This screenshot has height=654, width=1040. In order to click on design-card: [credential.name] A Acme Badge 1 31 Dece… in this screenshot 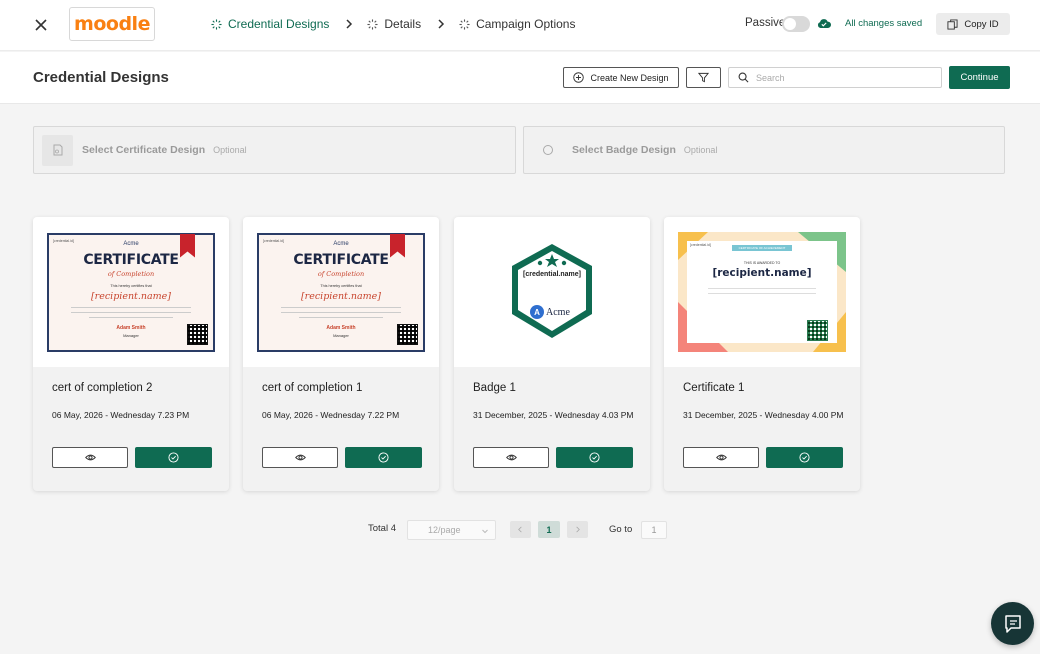, I will do `click(552, 354)`.